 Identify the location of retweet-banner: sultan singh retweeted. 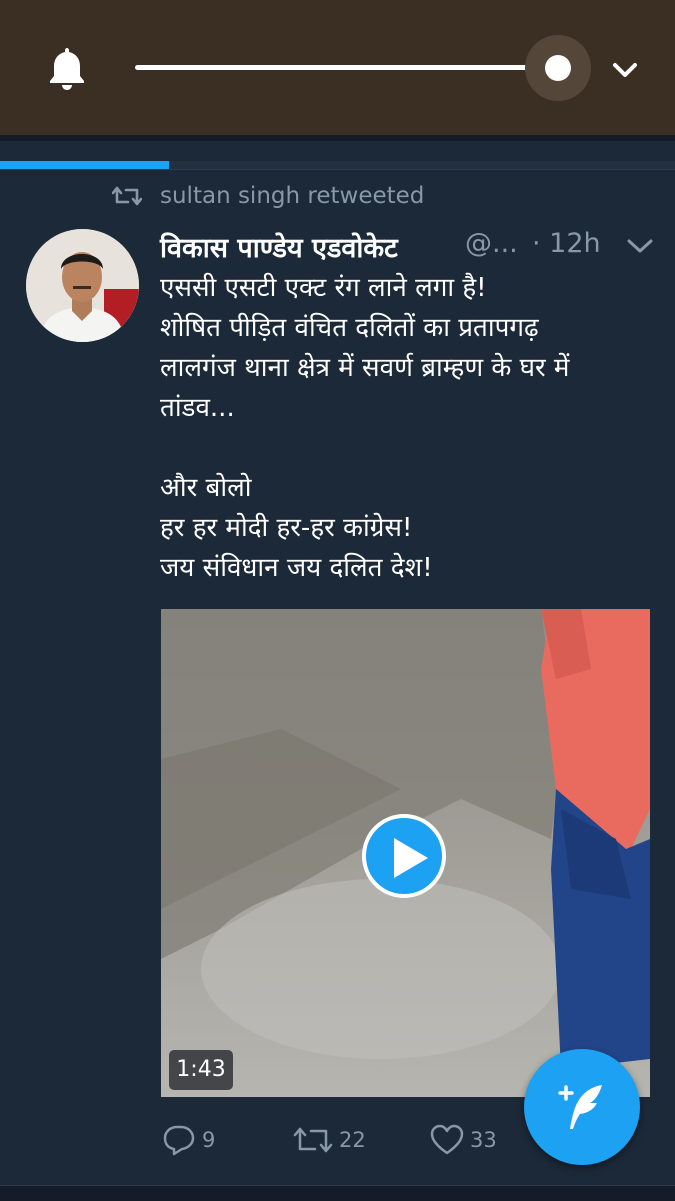
(268, 196).